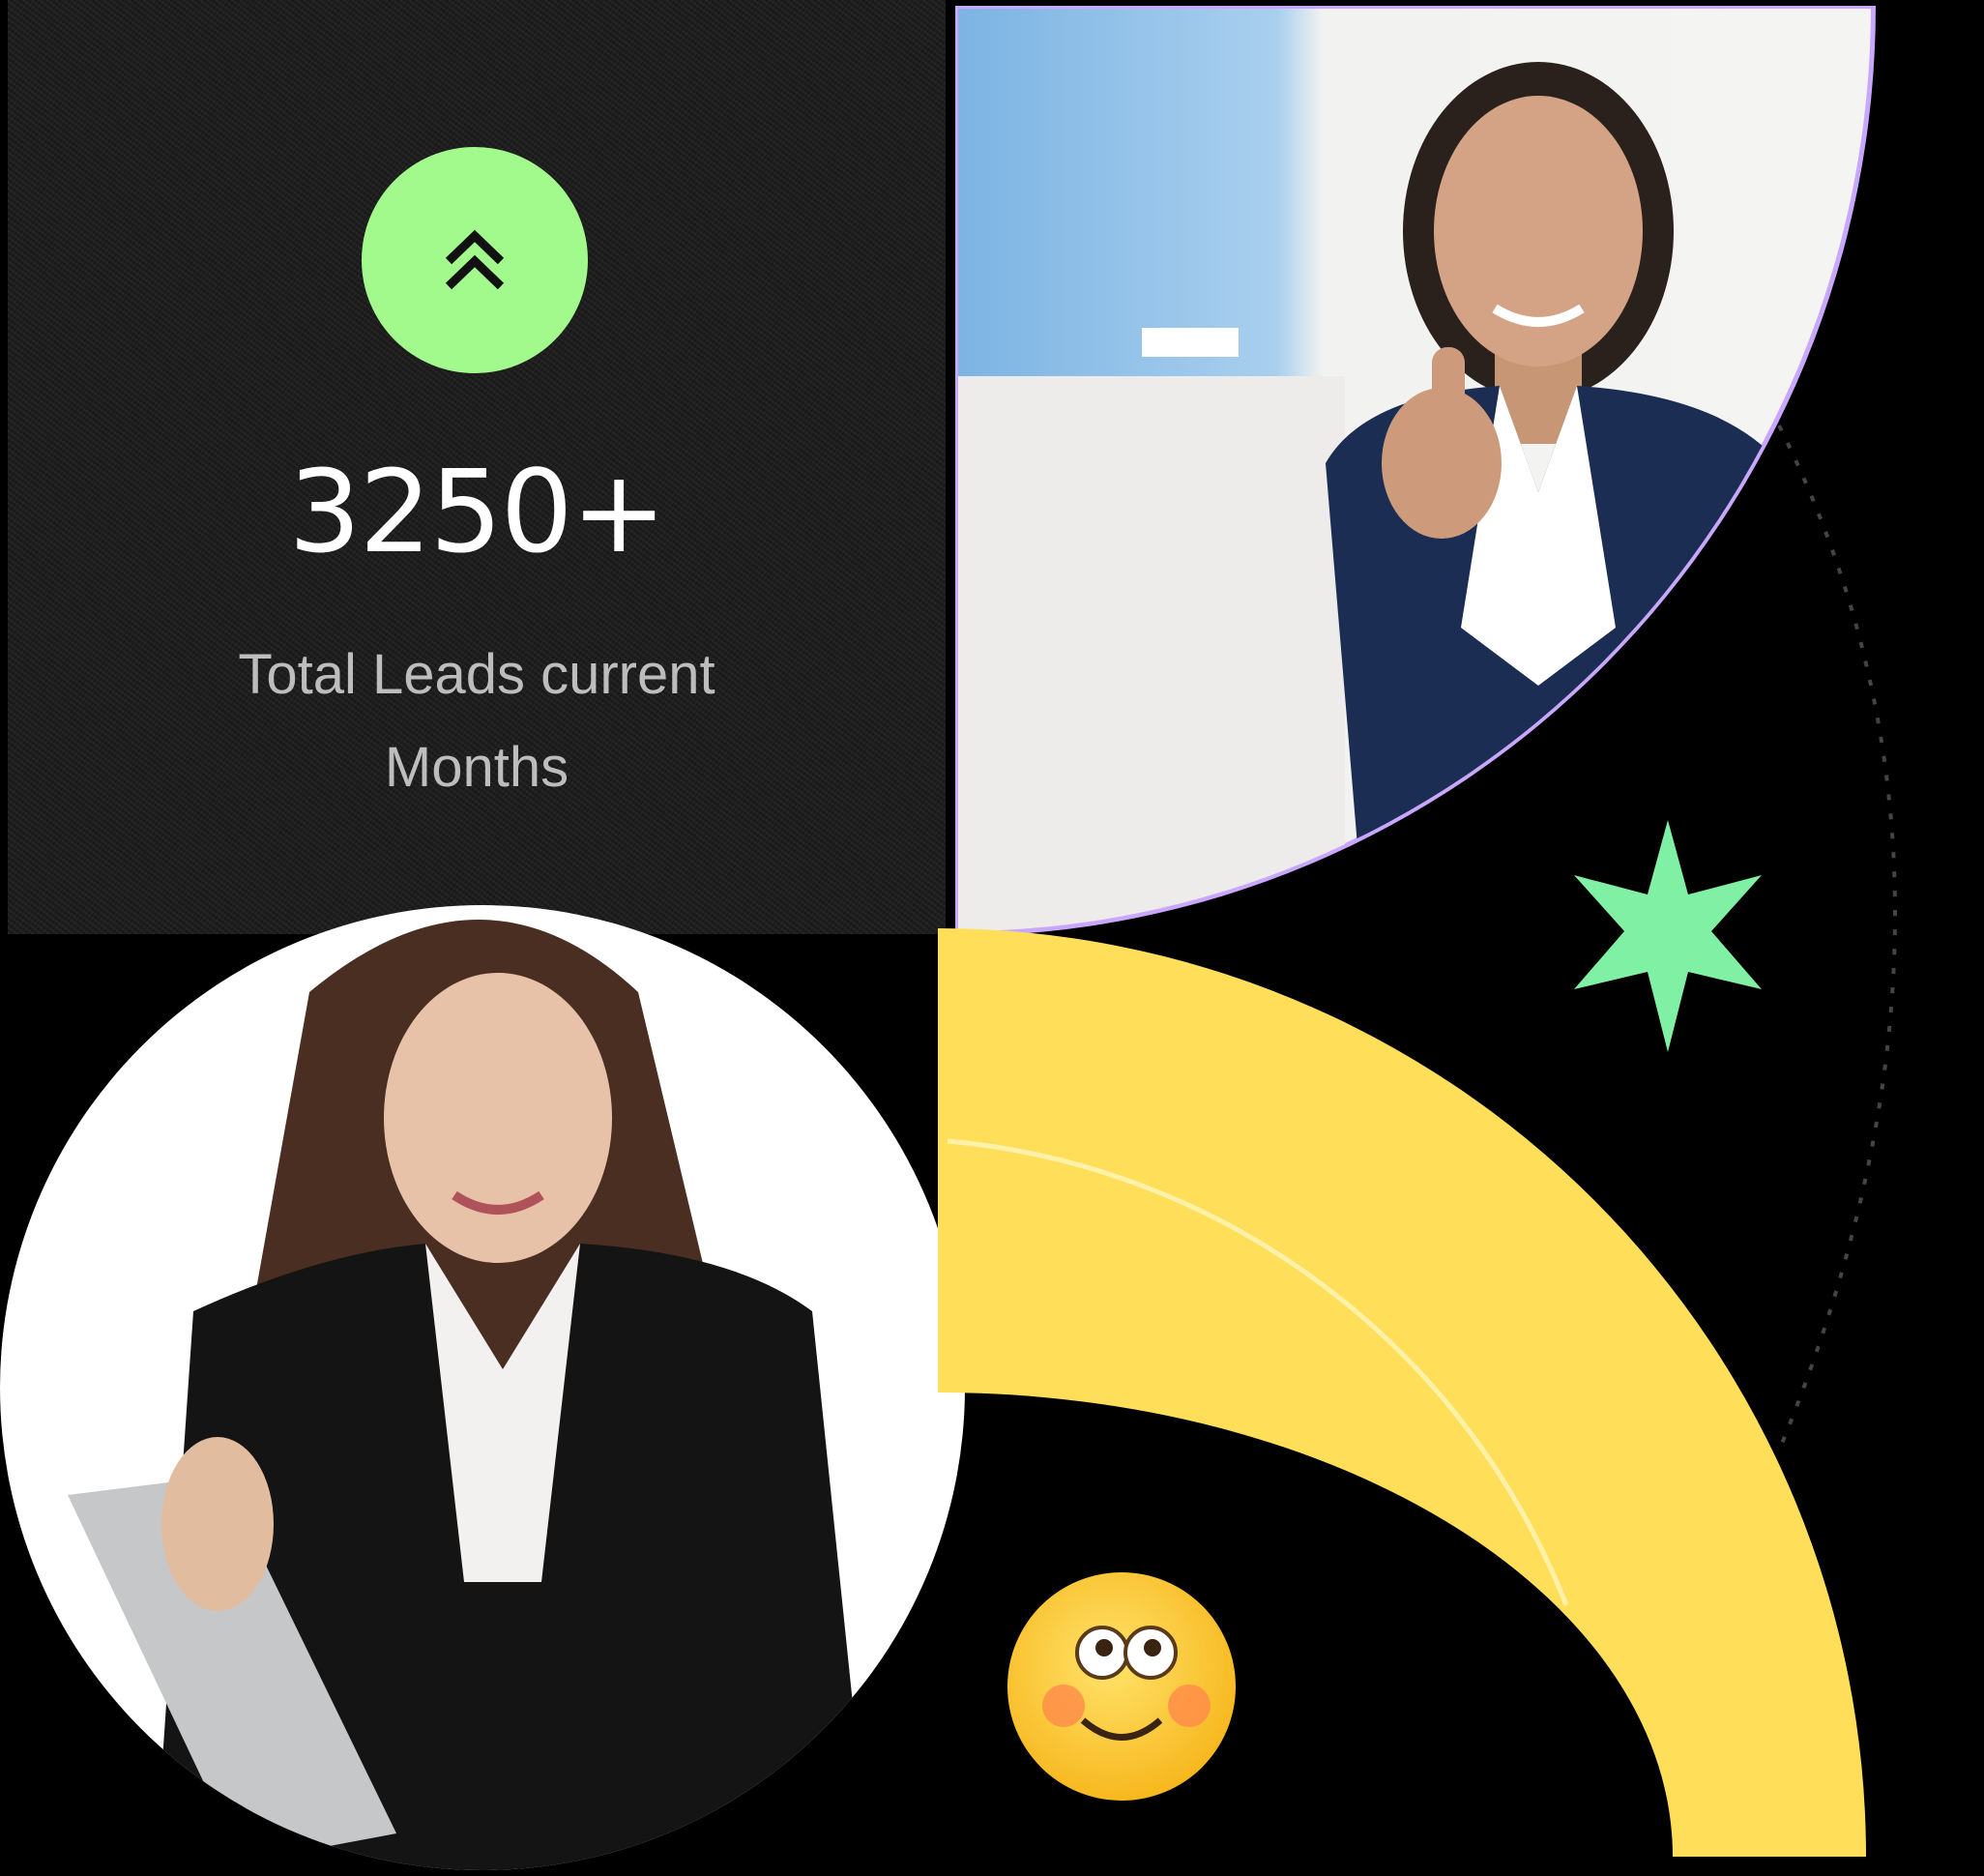 The height and width of the screenshot is (1876, 1984). What do you see at coordinates (1121, 1686) in the screenshot?
I see `smiling-emoji-icon` at bounding box center [1121, 1686].